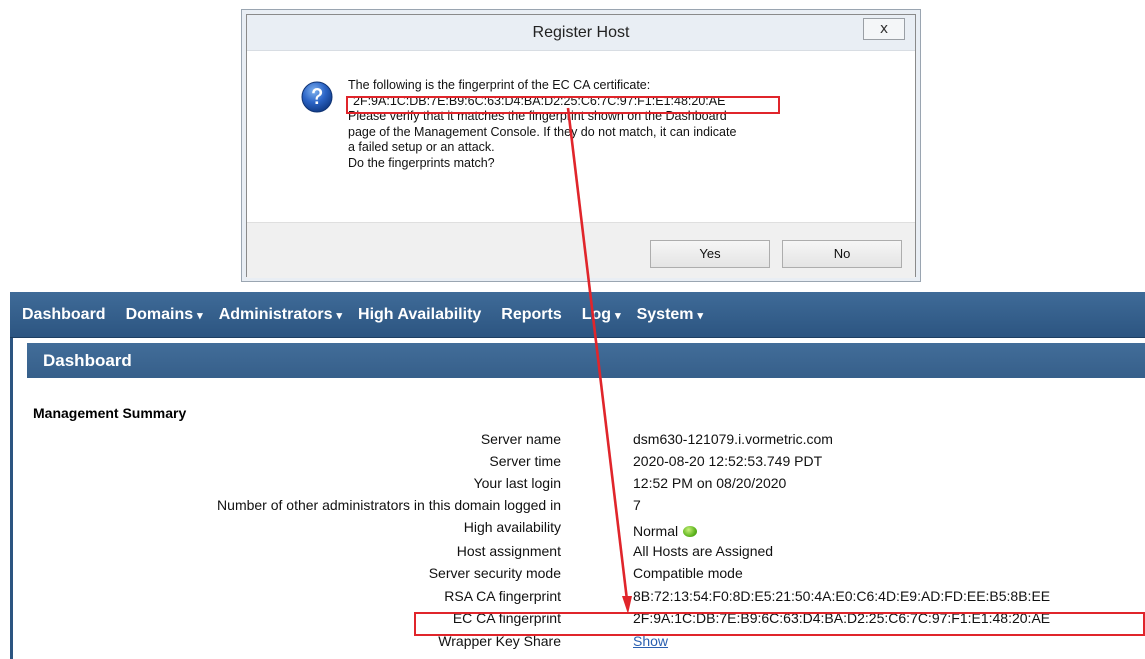 This screenshot has width=1145, height=659. What do you see at coordinates (421, 315) in the screenshot?
I see `nav-high-availability: High Availability` at bounding box center [421, 315].